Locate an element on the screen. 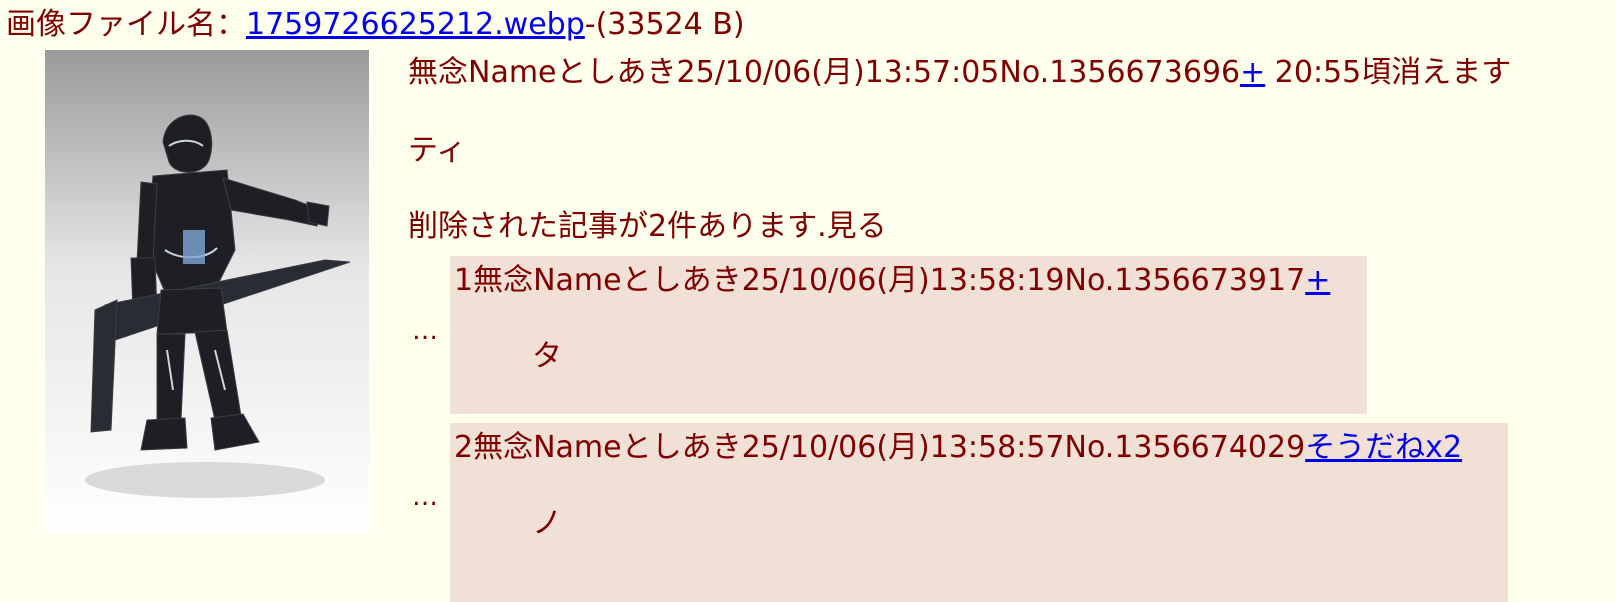 The width and height of the screenshot is (1616, 602). reply-body: ノ is located at coordinates (547, 523).